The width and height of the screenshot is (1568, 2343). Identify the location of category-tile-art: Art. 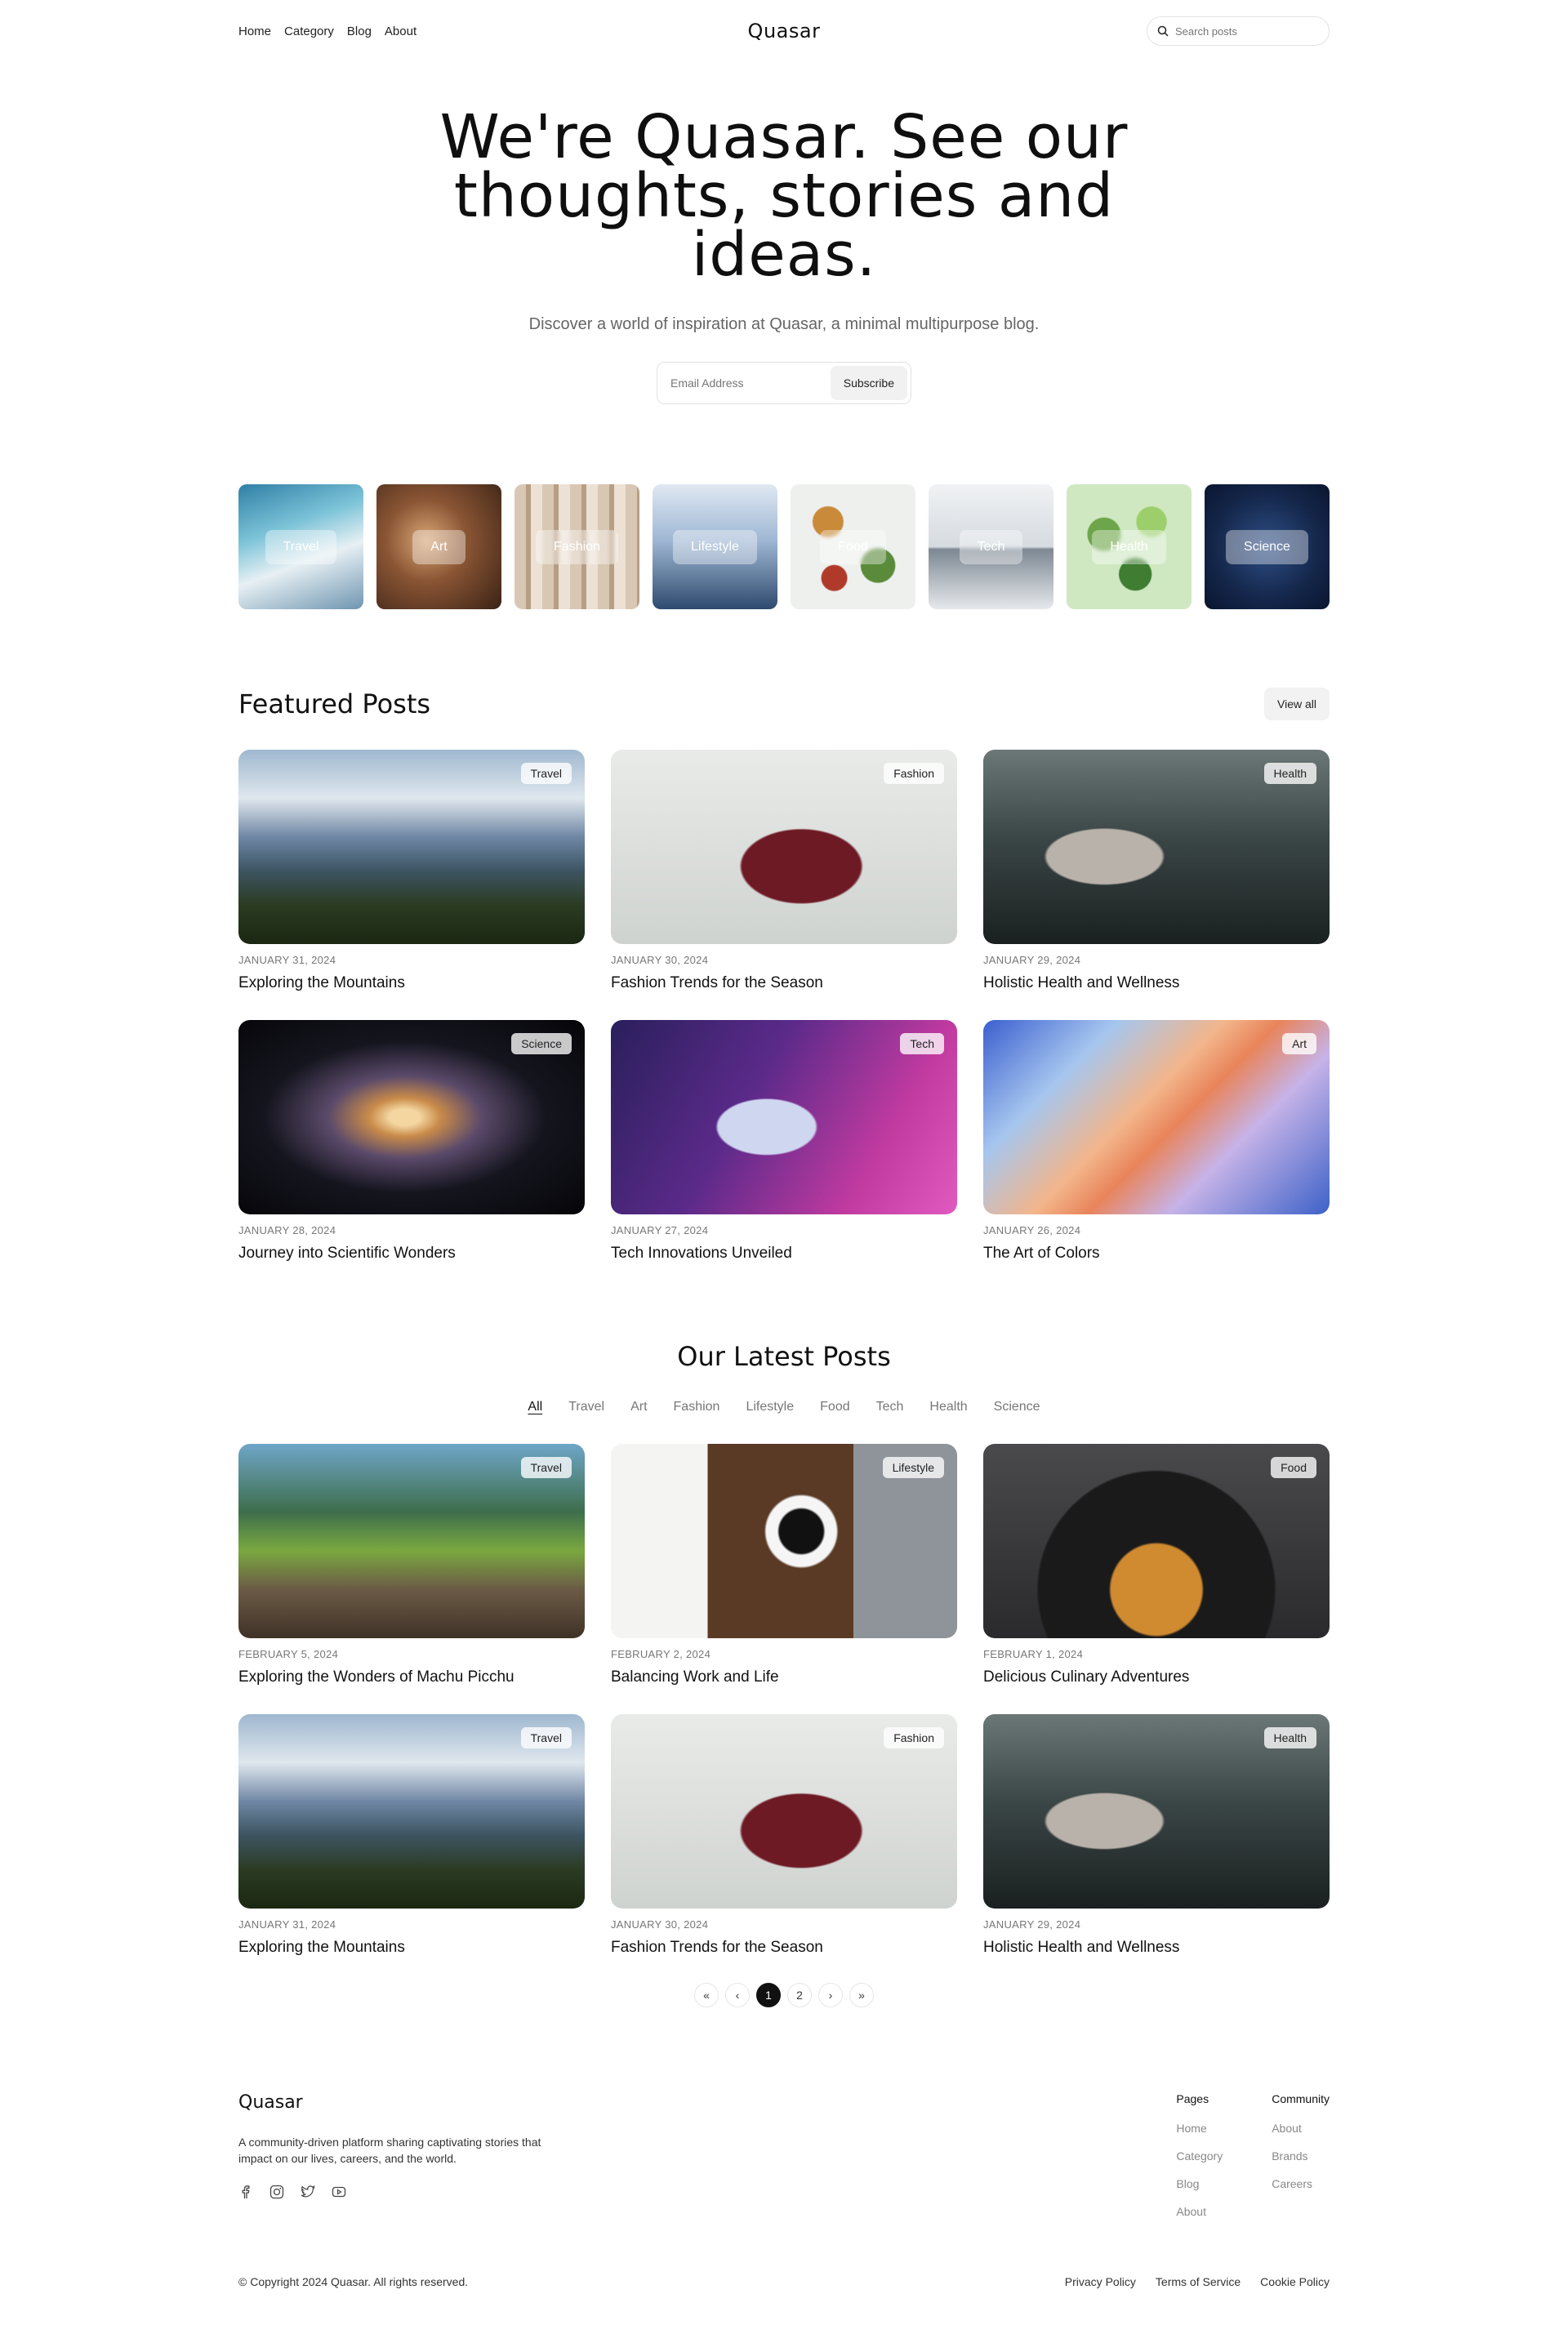
(438, 547).